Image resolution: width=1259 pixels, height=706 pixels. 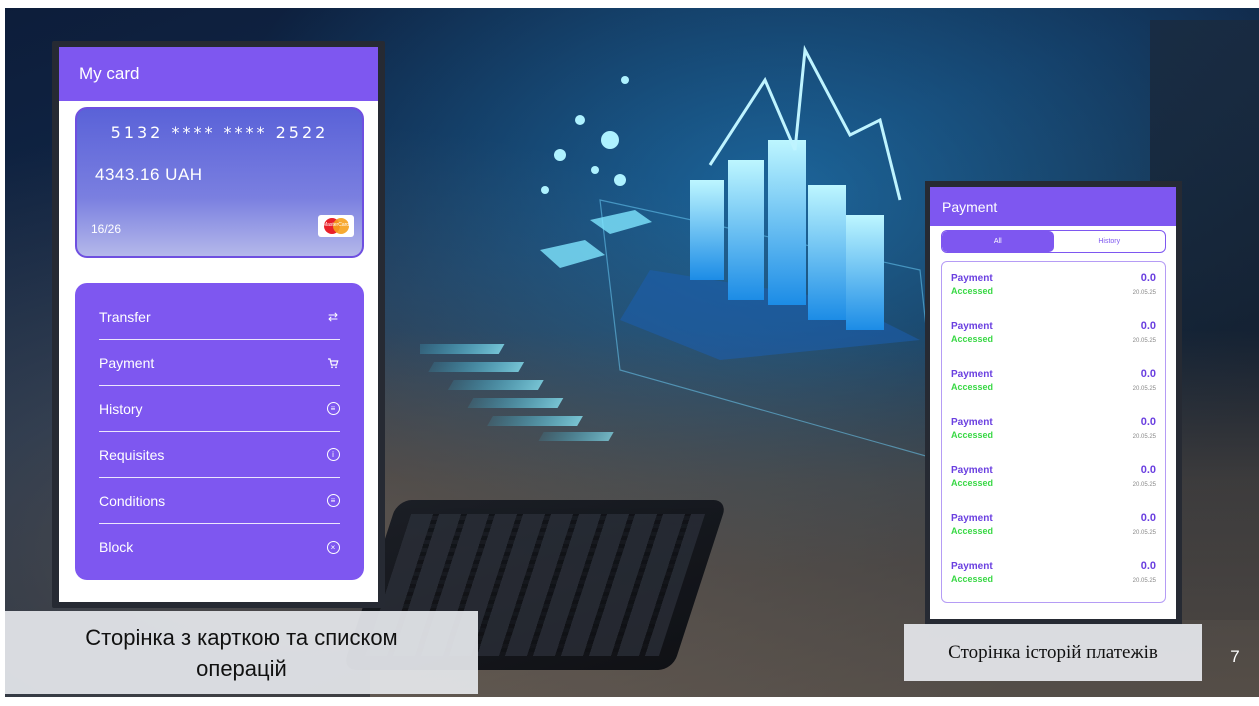 I want to click on slide-bottom-border, so click(x=629, y=701).